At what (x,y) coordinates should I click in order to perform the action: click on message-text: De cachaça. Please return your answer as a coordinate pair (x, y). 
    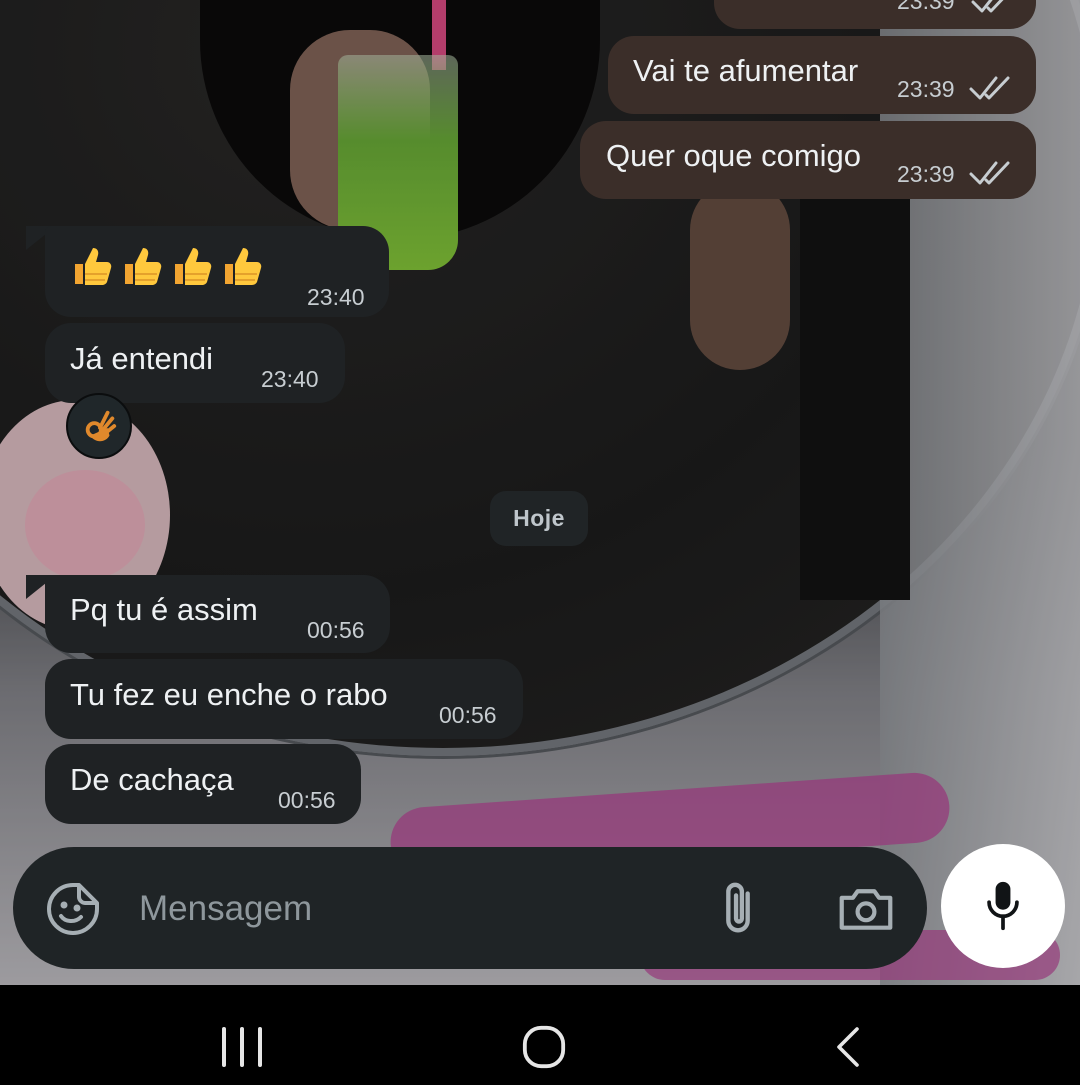
    Looking at the image, I should click on (152, 779).